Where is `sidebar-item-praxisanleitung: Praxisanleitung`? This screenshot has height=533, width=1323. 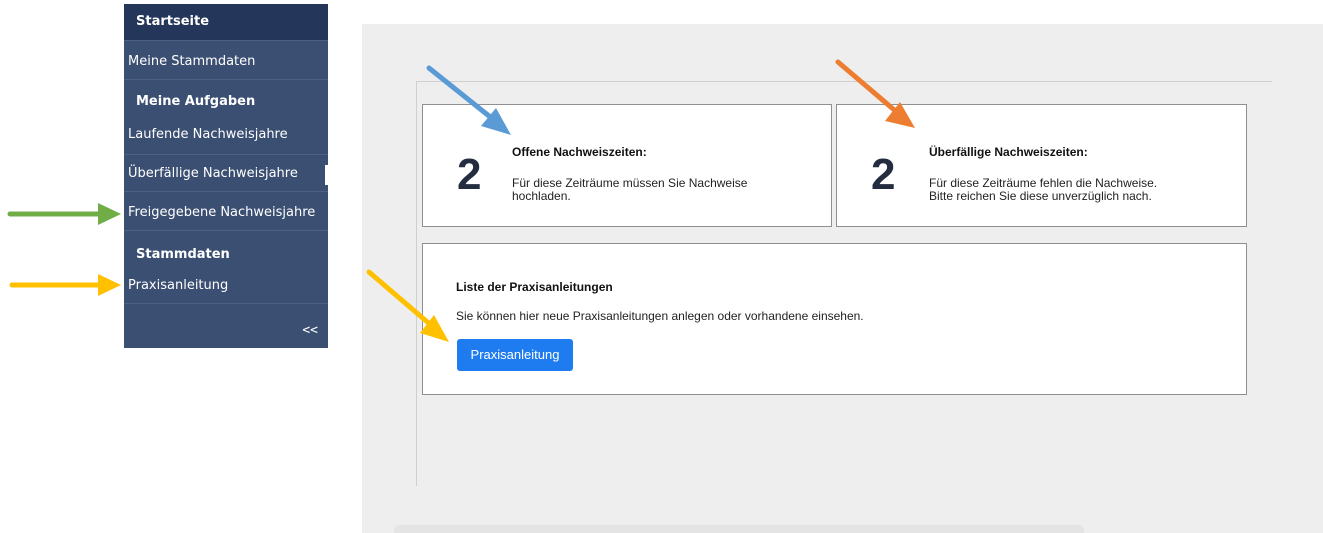 sidebar-item-praxisanleitung: Praxisanleitung is located at coordinates (226, 286).